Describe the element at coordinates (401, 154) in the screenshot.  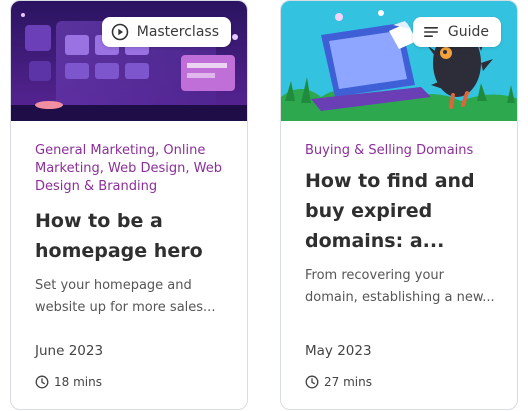
I see `article-categories: Buying & Selling Domains` at that location.